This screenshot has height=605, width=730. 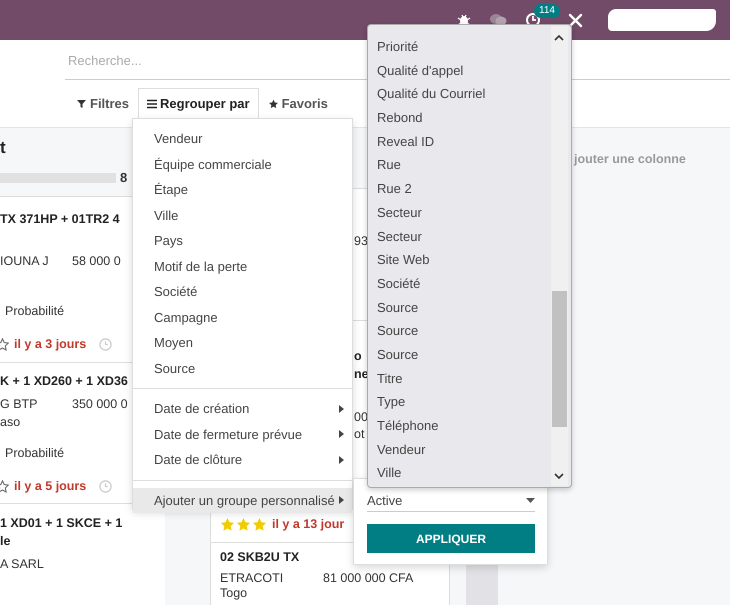 I want to click on customer-name: G BTP, so click(x=19, y=404).